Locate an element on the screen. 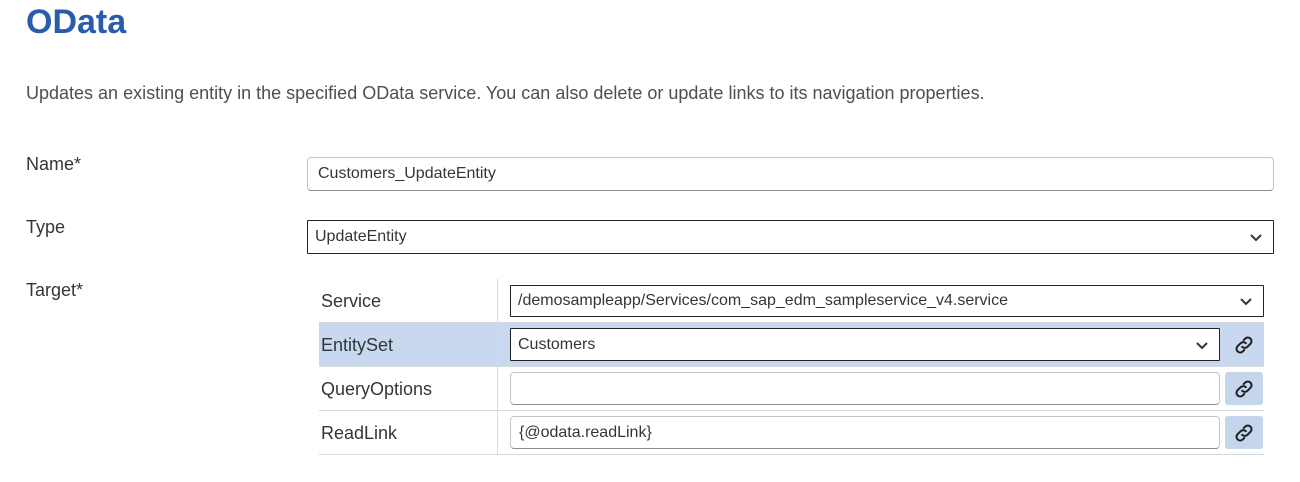  target-key-entityset: EntitySet is located at coordinates (357, 345).